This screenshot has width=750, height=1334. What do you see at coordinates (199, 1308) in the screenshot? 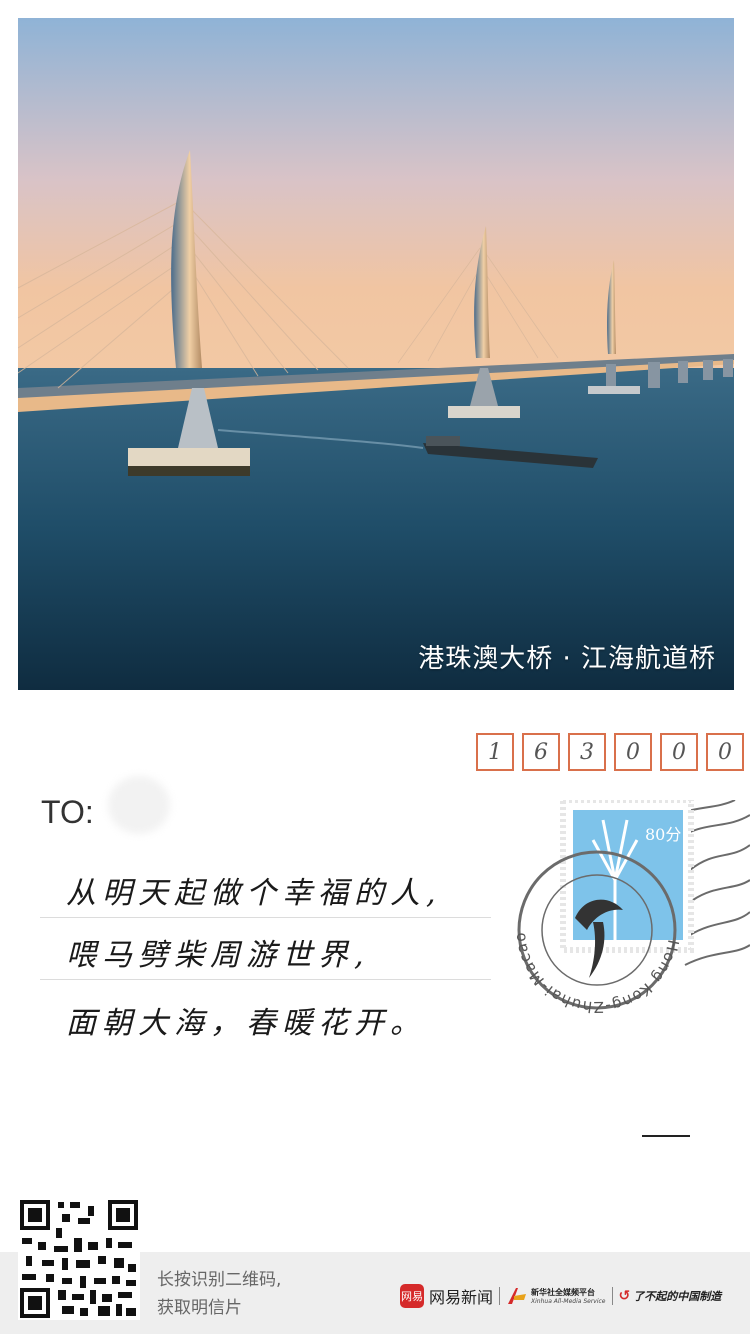
I see `qr-hint-line2: 获取明信片` at bounding box center [199, 1308].